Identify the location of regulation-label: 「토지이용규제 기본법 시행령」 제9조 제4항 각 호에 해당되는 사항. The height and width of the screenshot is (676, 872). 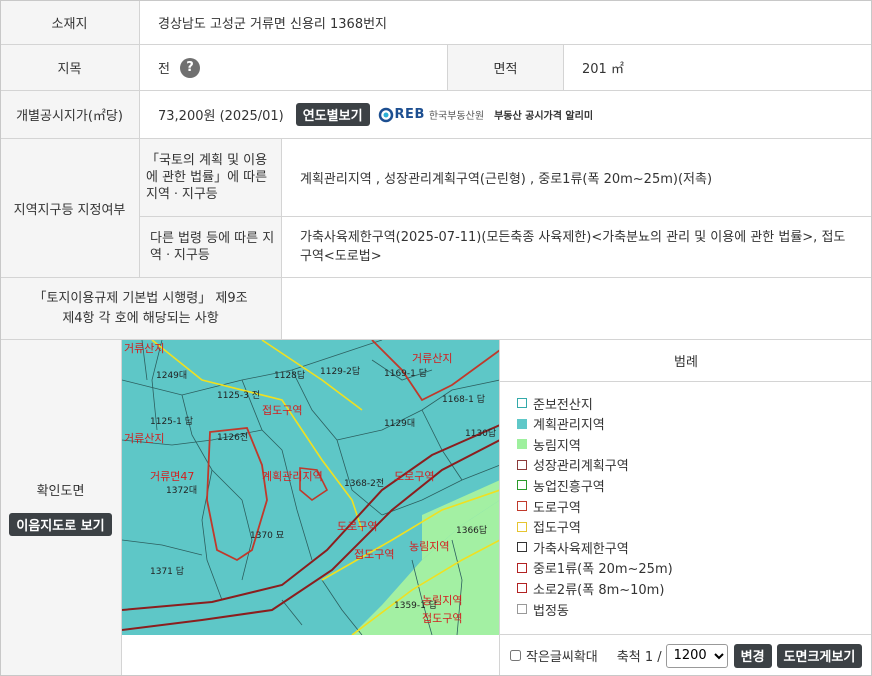
(140, 308).